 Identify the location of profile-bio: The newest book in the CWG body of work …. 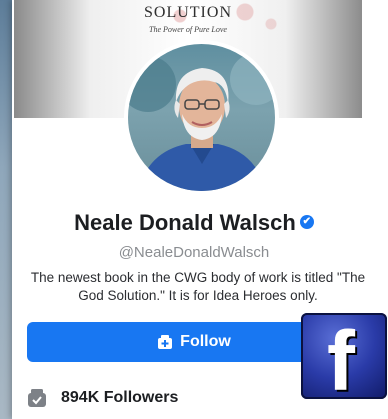
(198, 286).